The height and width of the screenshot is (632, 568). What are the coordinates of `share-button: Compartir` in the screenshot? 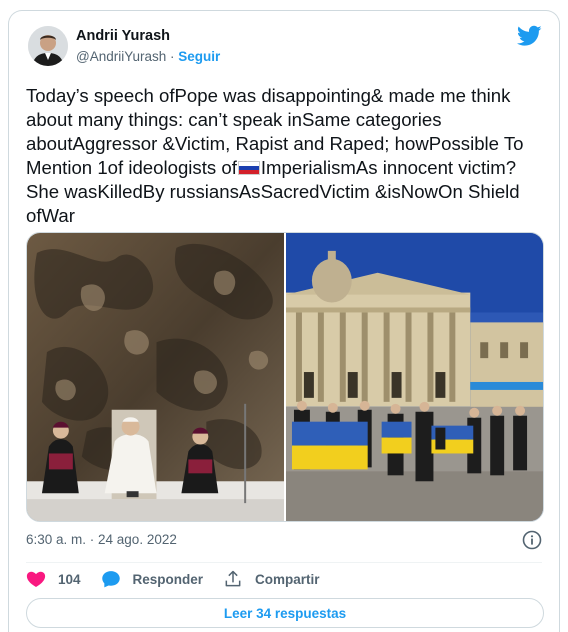 It's located at (271, 579).